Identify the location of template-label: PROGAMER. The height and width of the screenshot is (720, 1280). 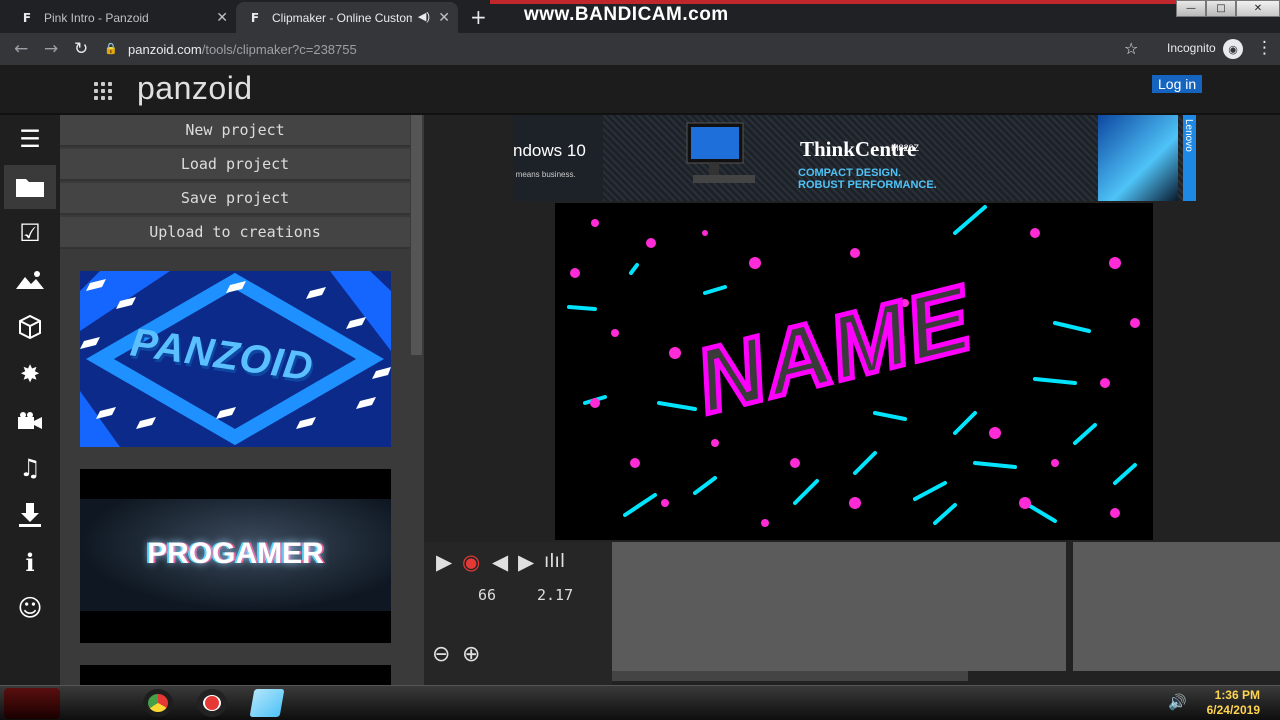
(235, 553).